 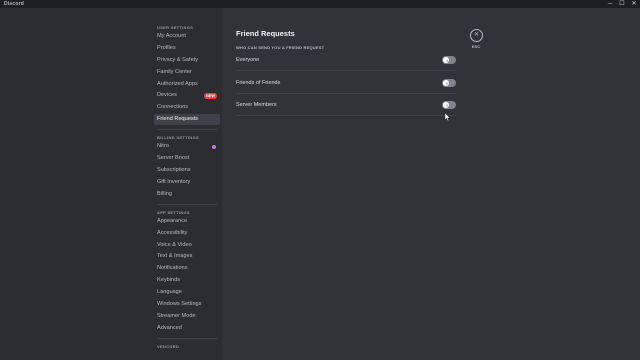 What do you see at coordinates (167, 95) in the screenshot?
I see `sidebar-item-label: Devices` at bounding box center [167, 95].